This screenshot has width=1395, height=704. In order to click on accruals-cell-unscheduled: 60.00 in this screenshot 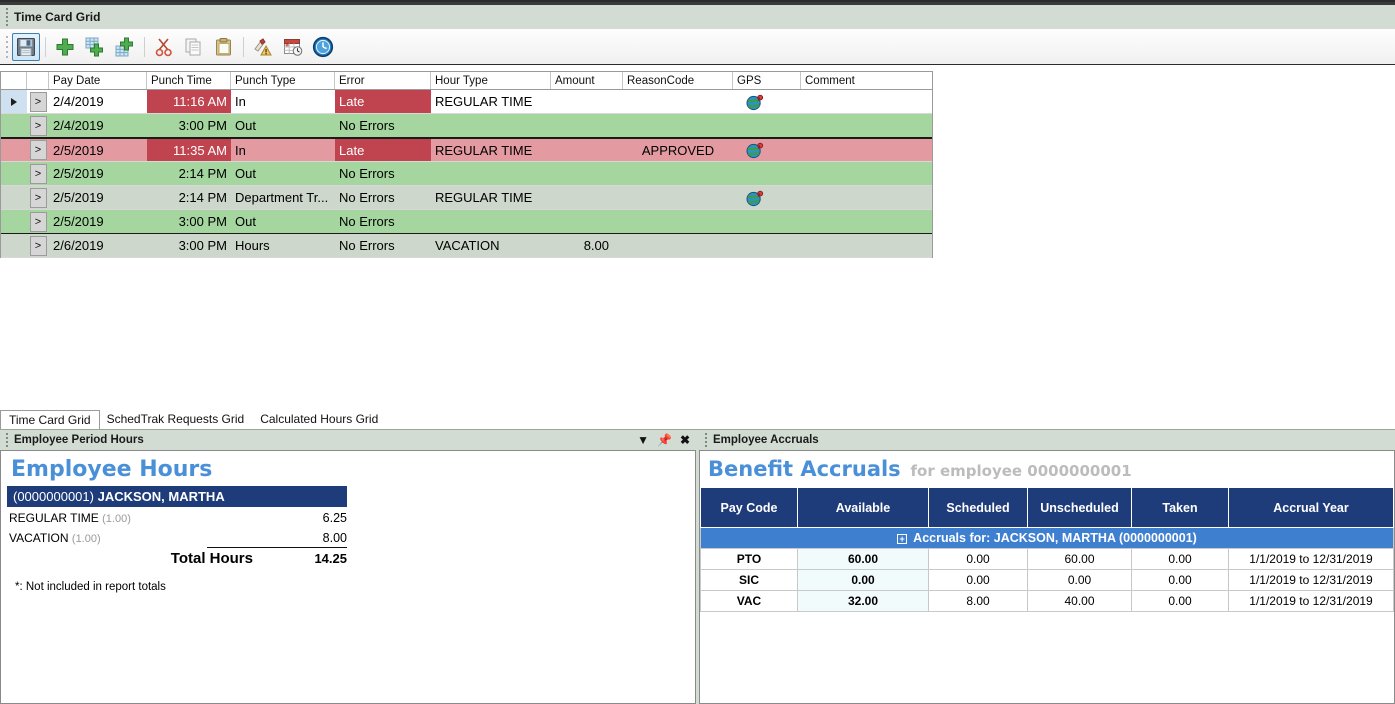, I will do `click(1079, 559)`.